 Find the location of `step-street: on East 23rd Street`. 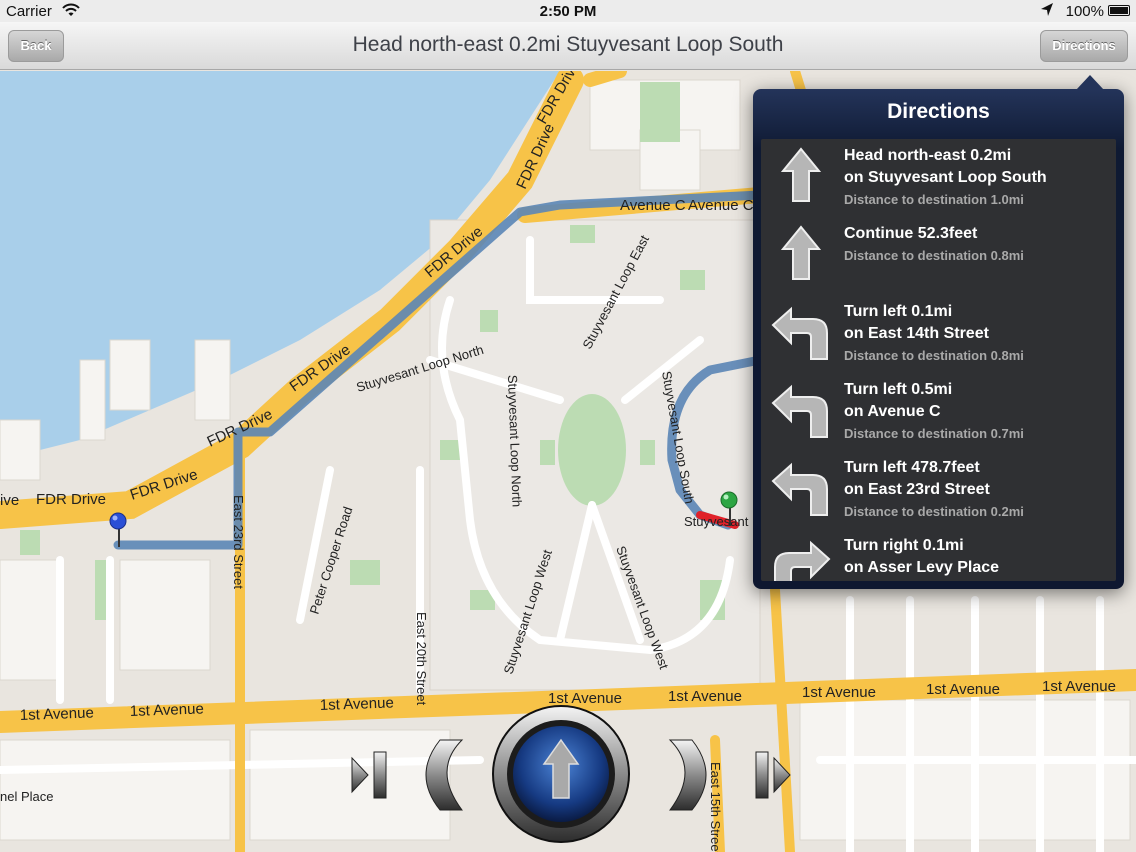

step-street: on East 23rd Street is located at coordinates (917, 489).